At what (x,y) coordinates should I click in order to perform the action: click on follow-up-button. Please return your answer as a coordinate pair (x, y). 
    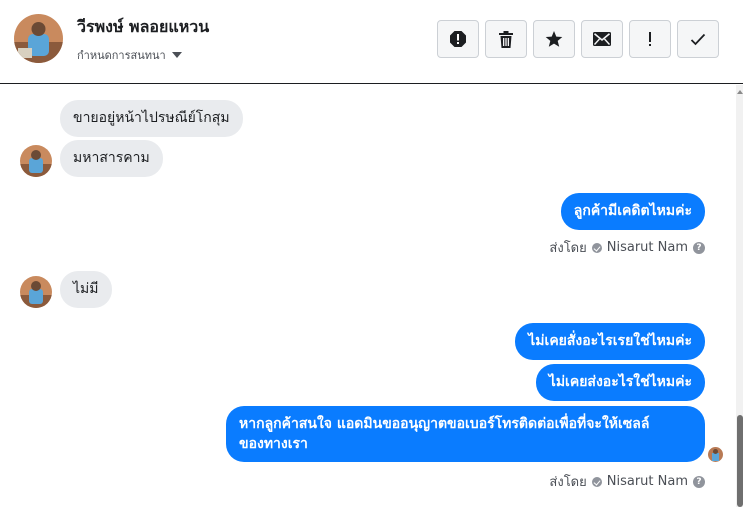
    Looking at the image, I should click on (650, 39).